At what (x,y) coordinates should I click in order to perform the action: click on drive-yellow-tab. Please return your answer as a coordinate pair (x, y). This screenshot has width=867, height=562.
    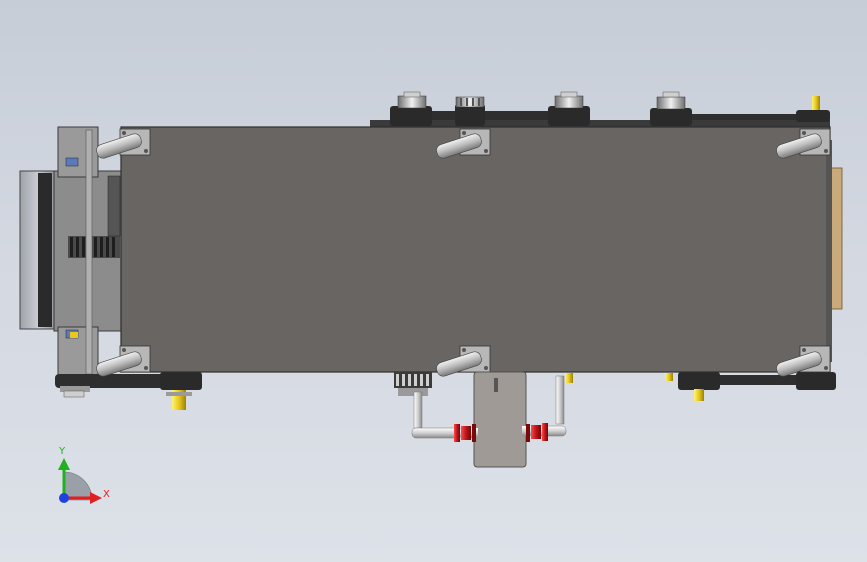
    Looking at the image, I should click on (74, 335).